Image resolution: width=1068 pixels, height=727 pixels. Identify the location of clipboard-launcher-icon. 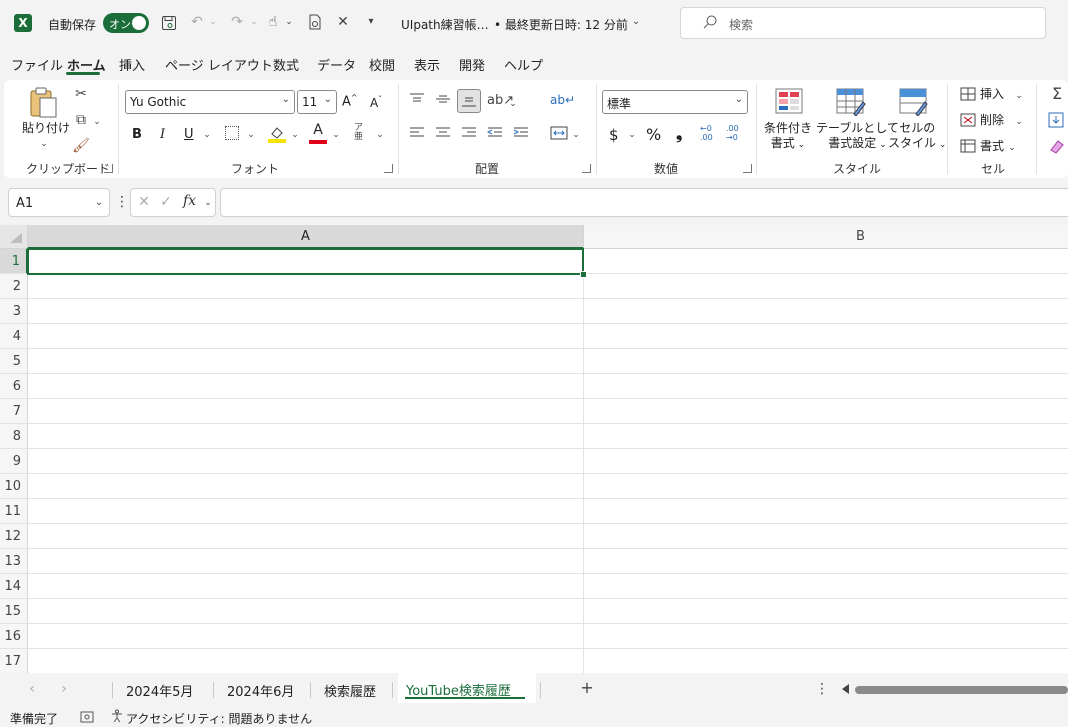
(108, 168).